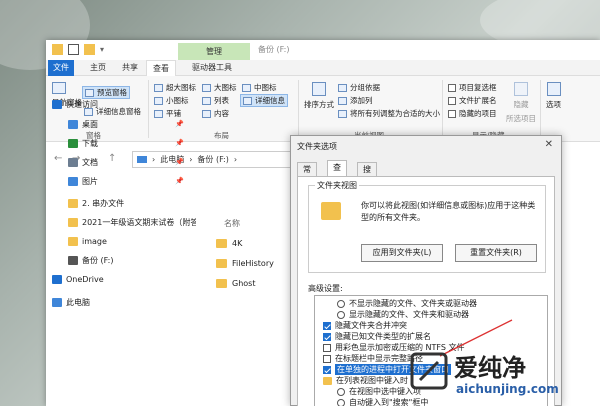 The width and height of the screenshot is (600, 406). I want to click on list-item: 4K, so click(229, 243).